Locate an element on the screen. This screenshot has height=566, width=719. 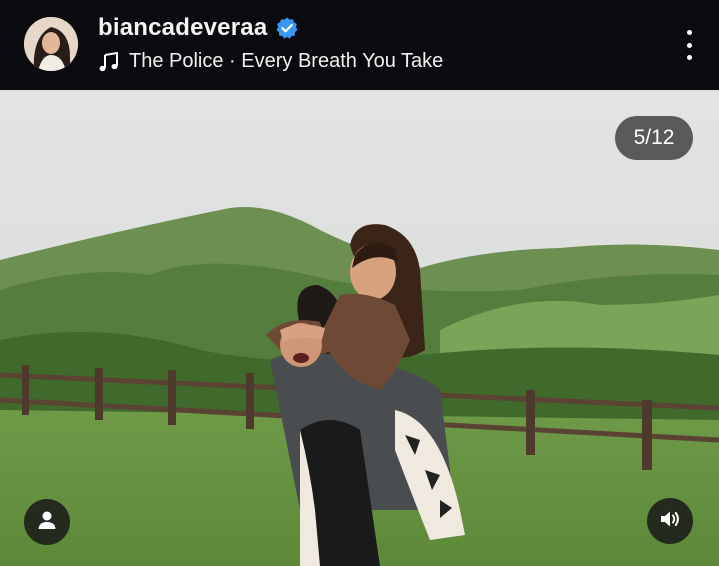
music-row: The Police · Every Breath You Take is located at coordinates (270, 61).